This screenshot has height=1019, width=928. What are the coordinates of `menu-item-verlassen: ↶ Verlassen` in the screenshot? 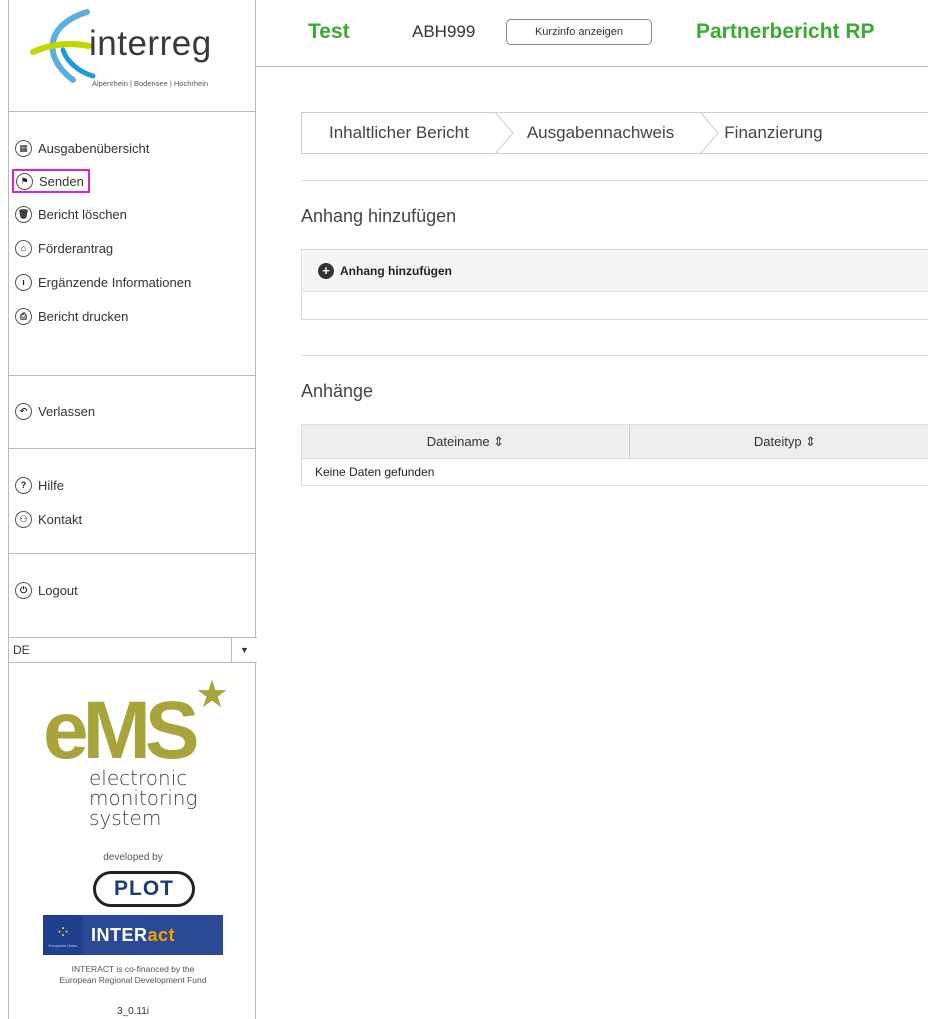 It's located at (55, 411).